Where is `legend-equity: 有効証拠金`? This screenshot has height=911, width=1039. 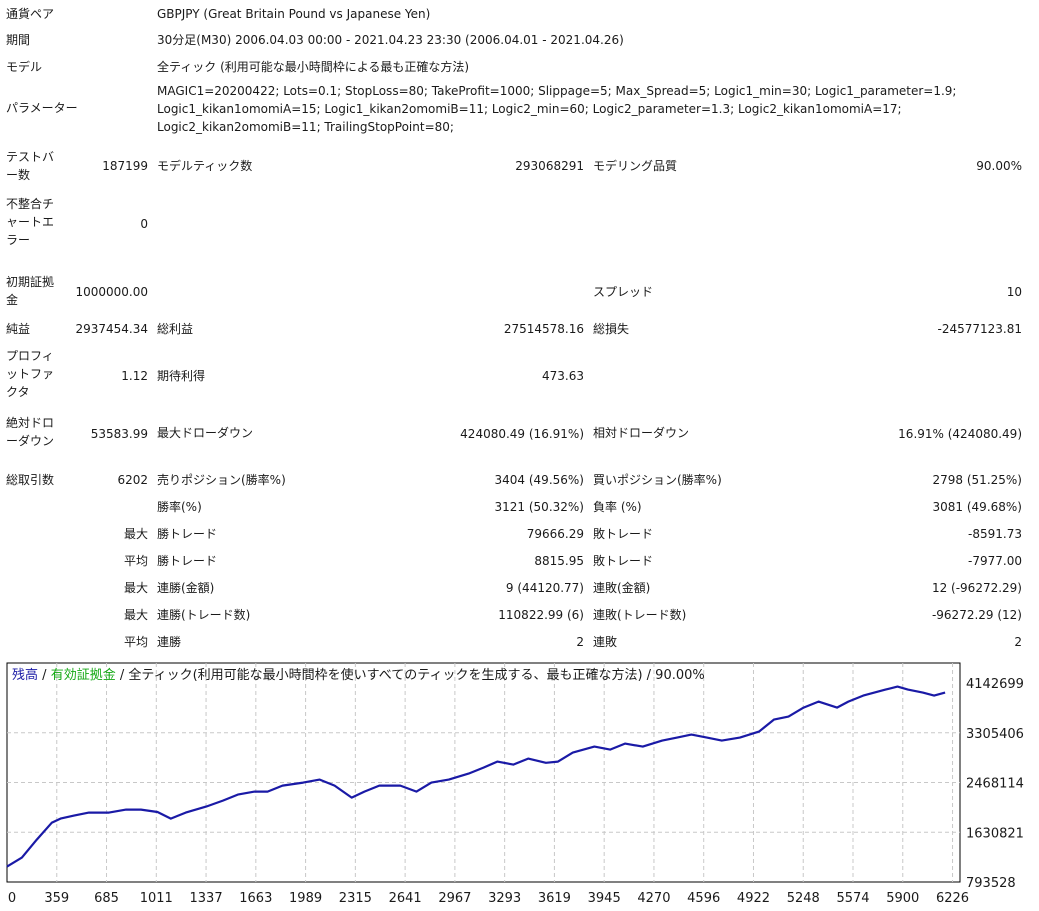 legend-equity: 有効証拠金 is located at coordinates (83, 675).